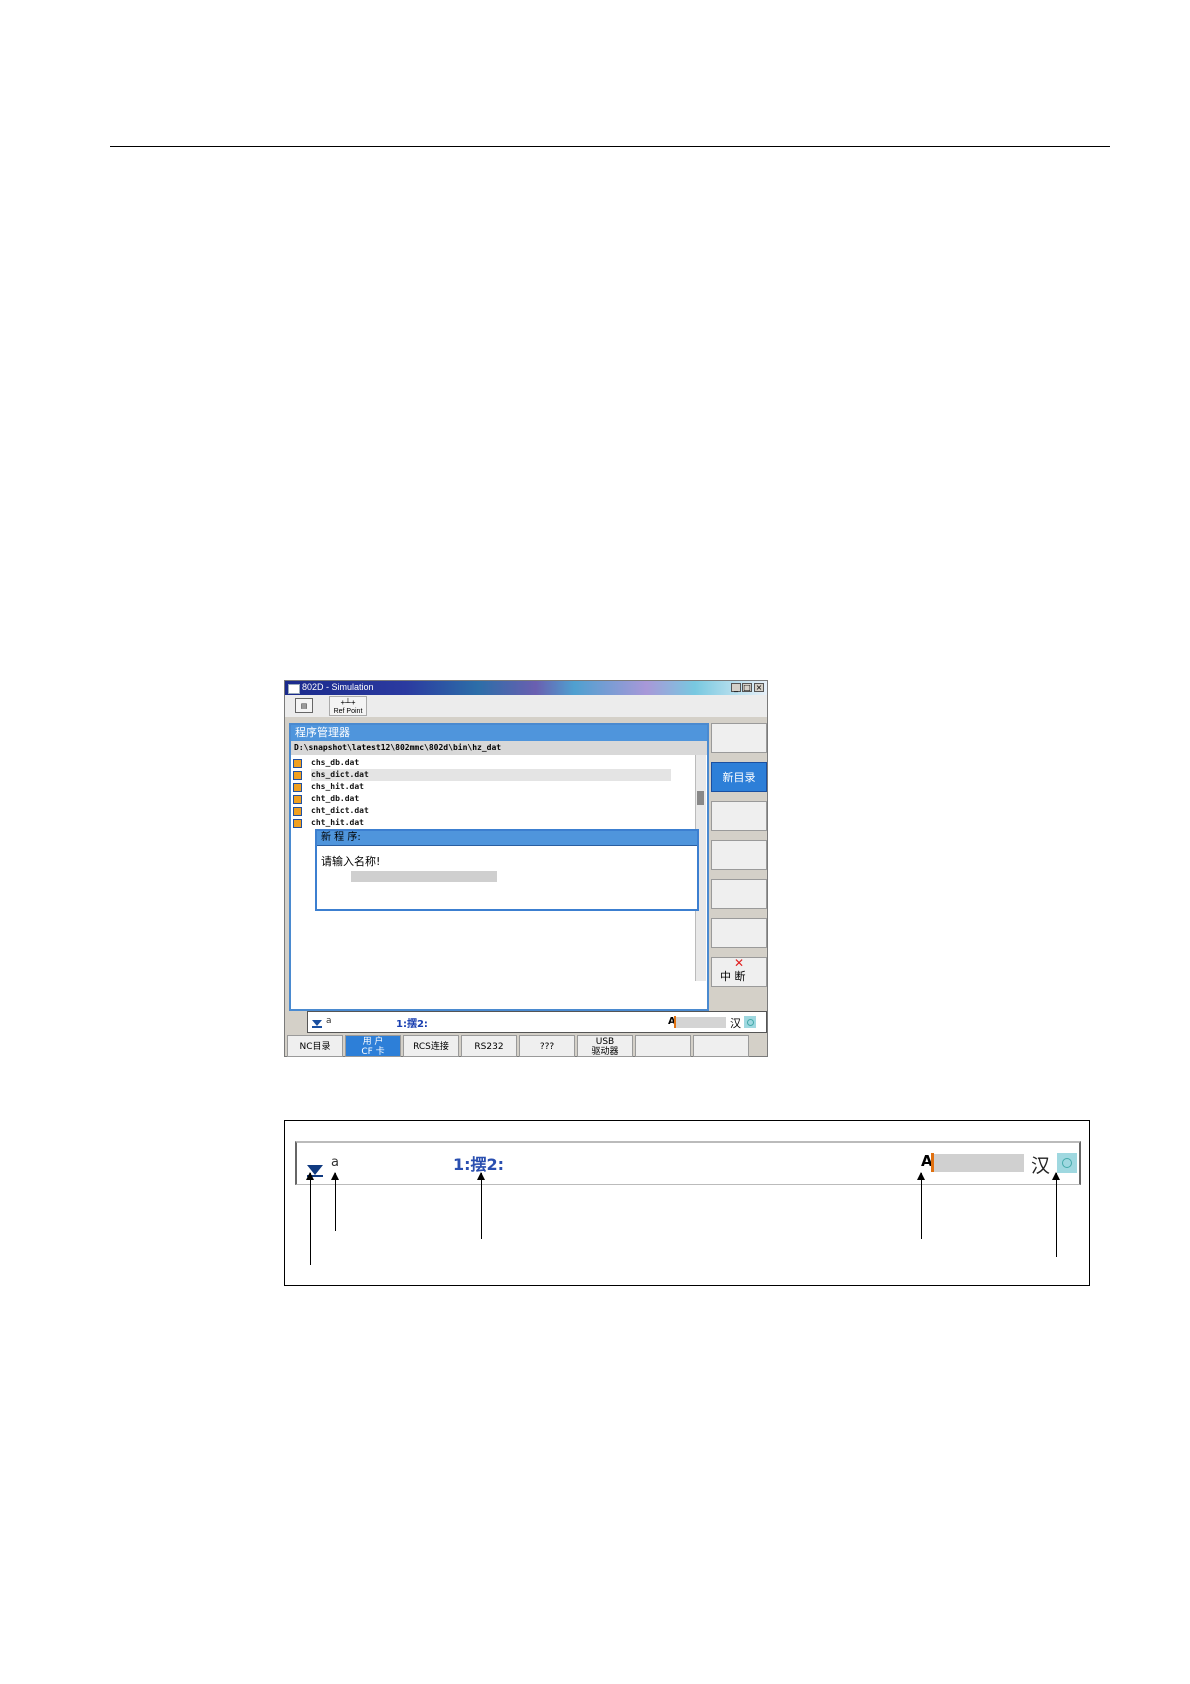 This screenshot has width=1190, height=1684. What do you see at coordinates (739, 963) in the screenshot?
I see `cancel-icon: ✕` at bounding box center [739, 963].